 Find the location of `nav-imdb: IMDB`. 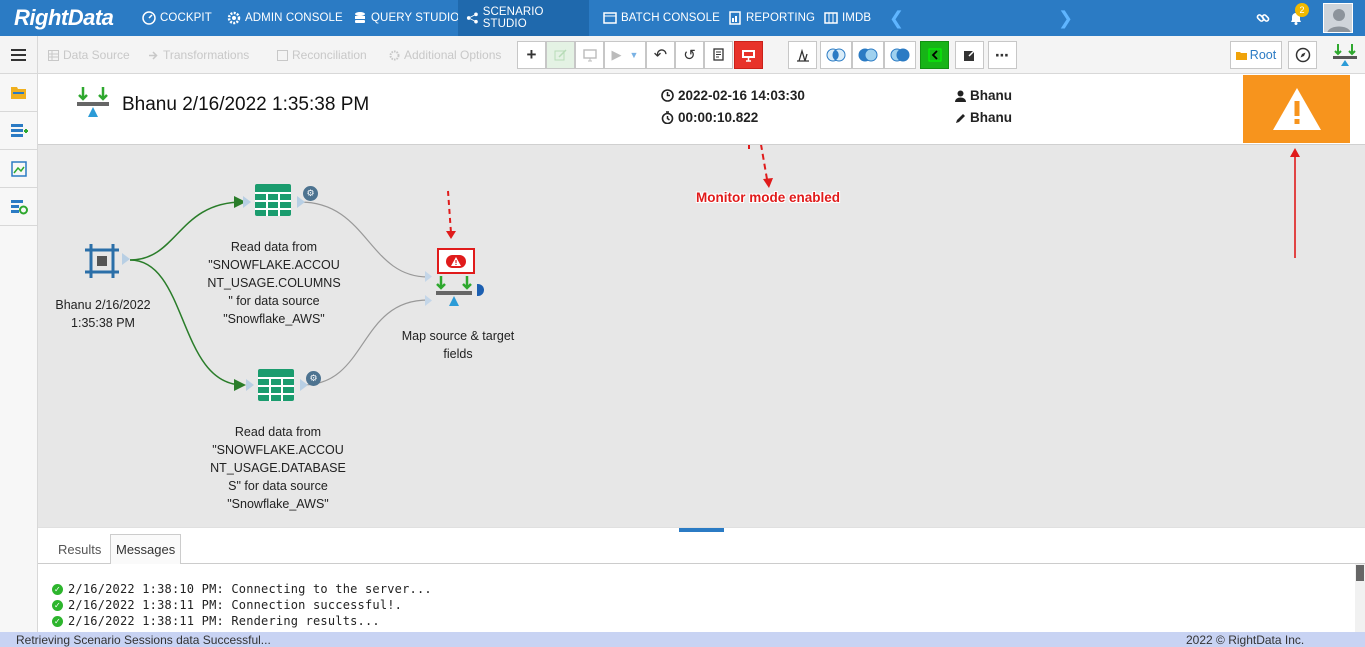

nav-imdb: IMDB is located at coordinates (847, 18).